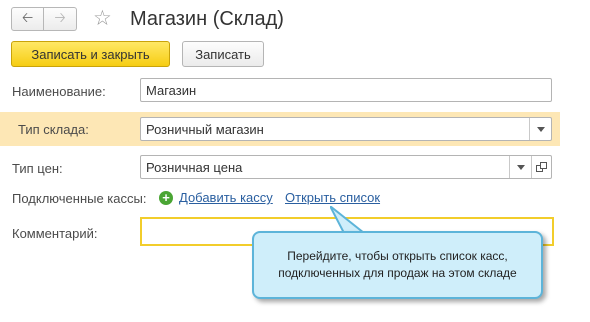 Image resolution: width=590 pixels, height=322 pixels. I want to click on plus-icon: +, so click(166, 198).